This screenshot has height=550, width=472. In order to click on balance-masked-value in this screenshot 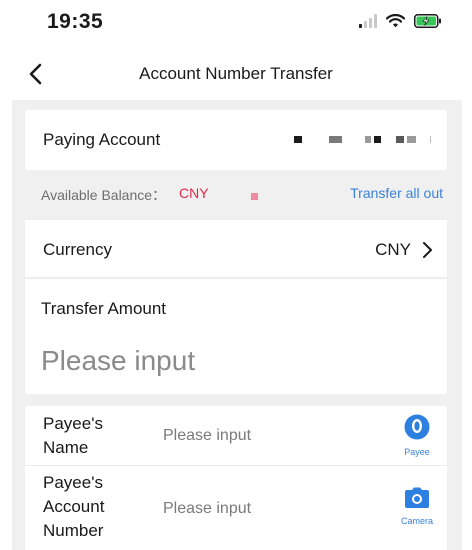, I will do `click(254, 196)`.